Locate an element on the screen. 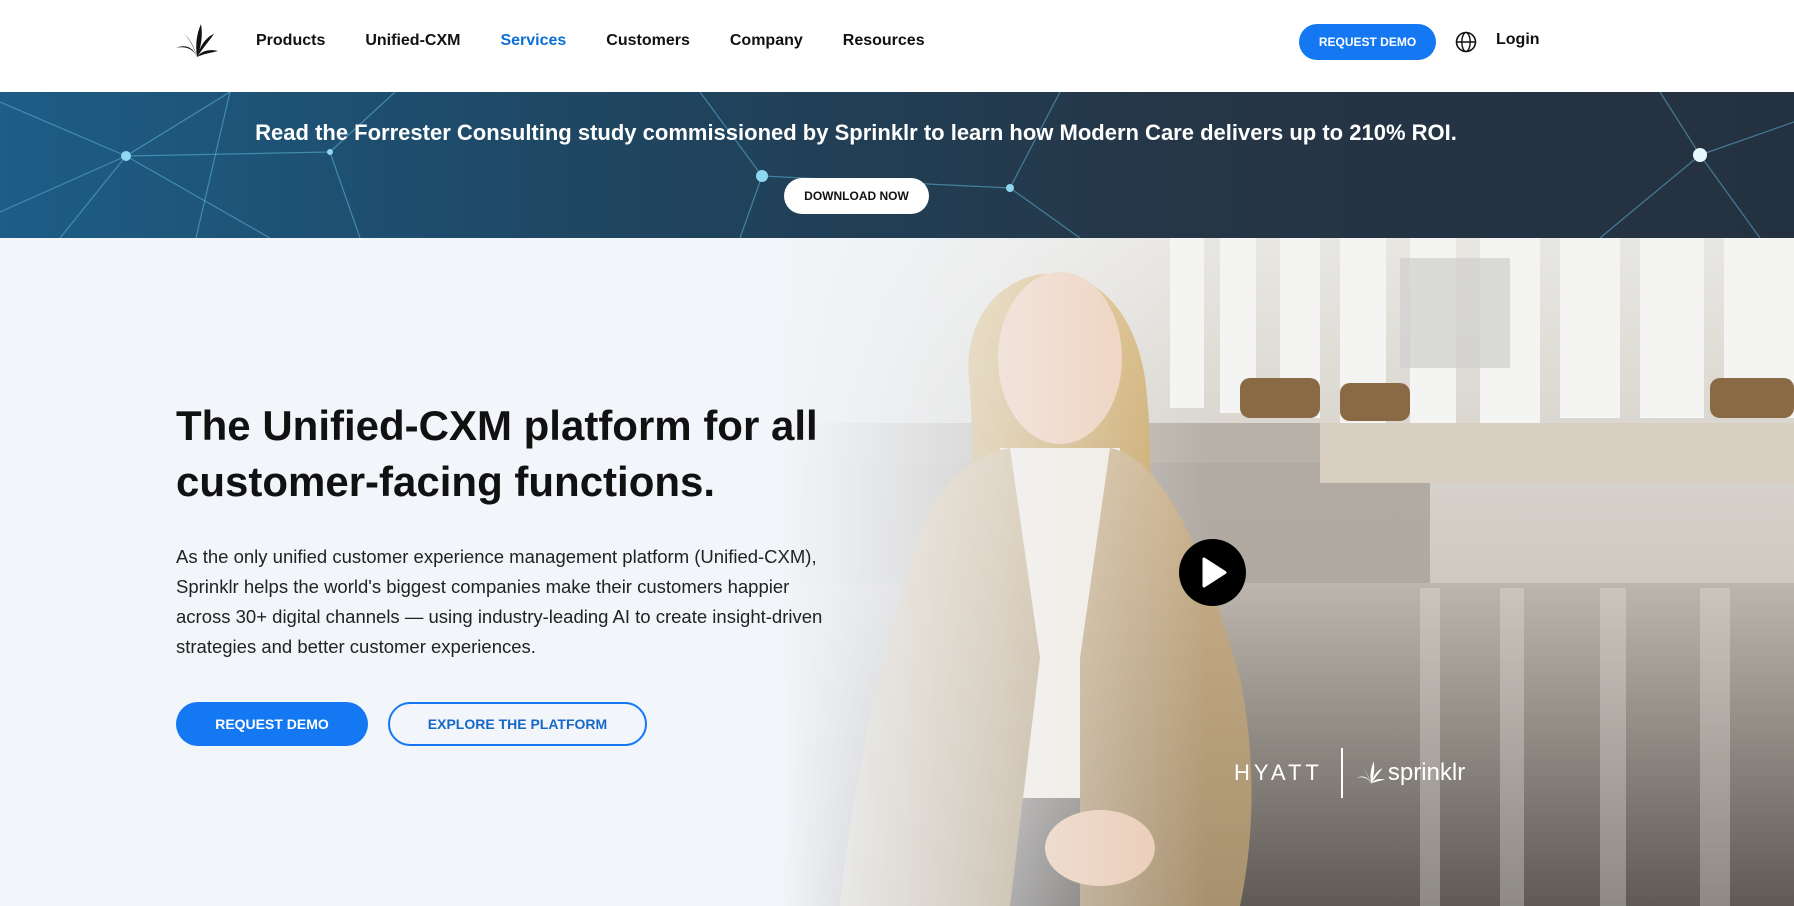 The image size is (1794, 906). sprinklr-wordmark-text: sprinklr is located at coordinates (1426, 772).